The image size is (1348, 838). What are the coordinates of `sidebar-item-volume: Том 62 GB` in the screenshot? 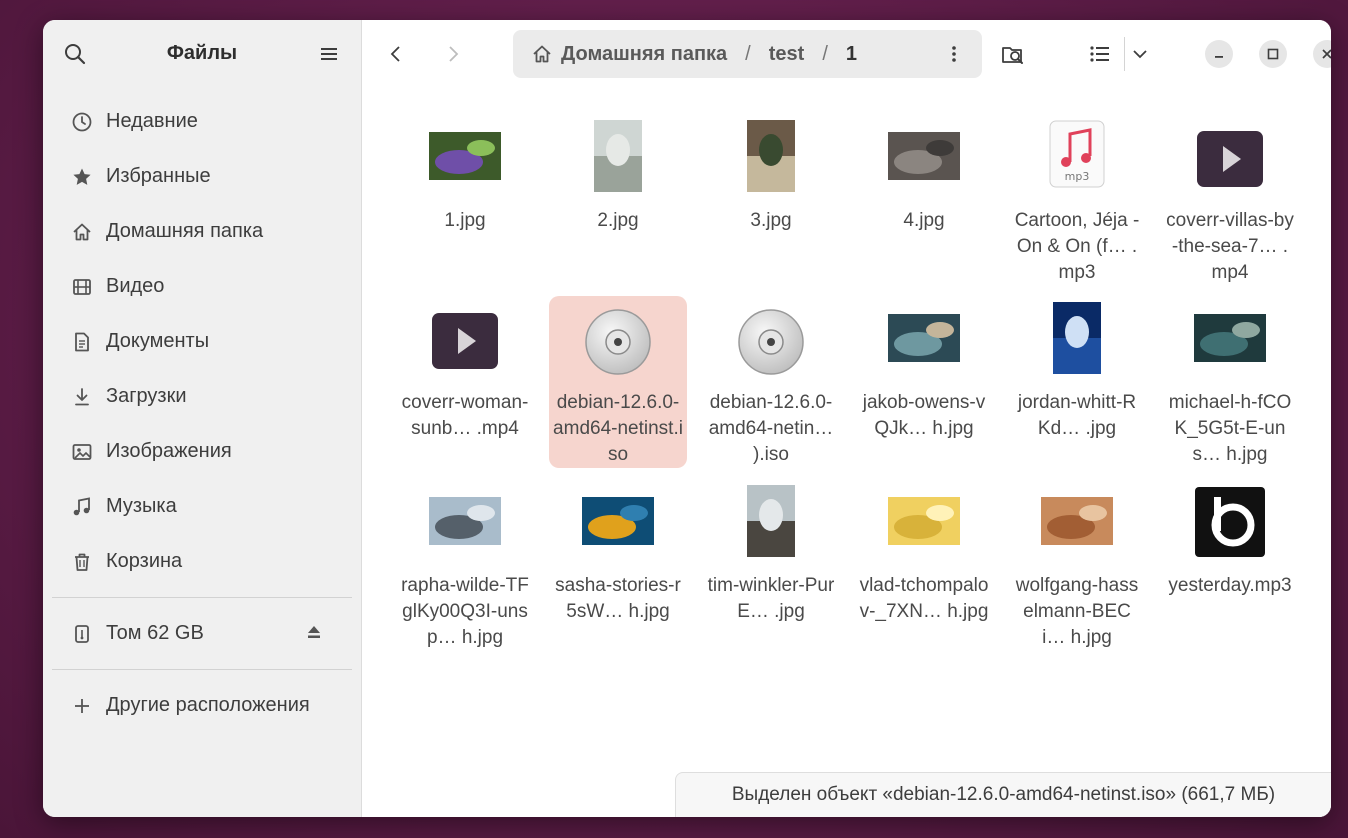 It's located at (202, 633).